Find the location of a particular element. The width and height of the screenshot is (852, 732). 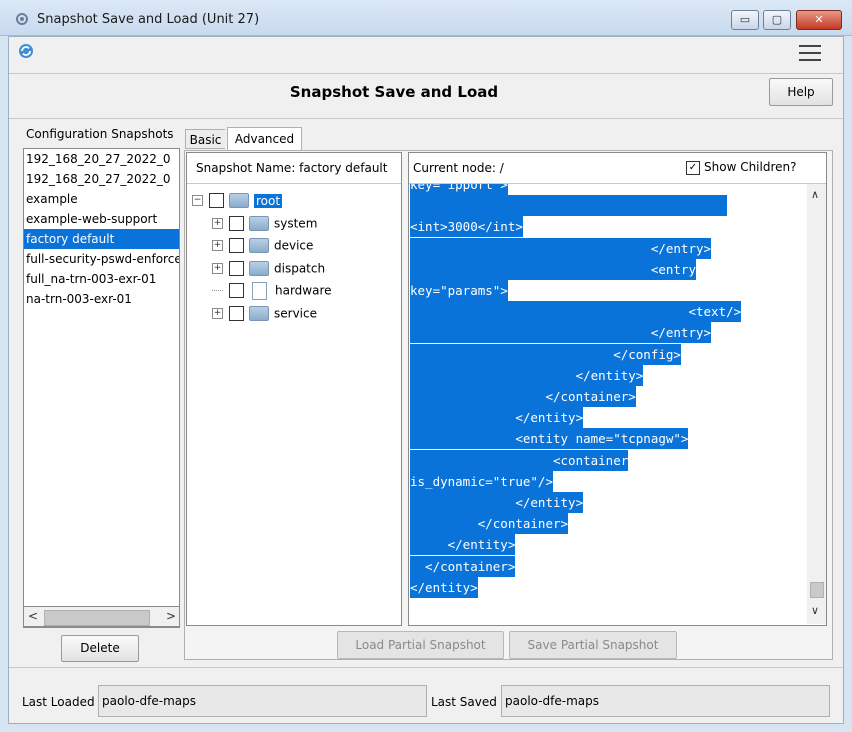

tree-node-system: + system is located at coordinates (264, 223).